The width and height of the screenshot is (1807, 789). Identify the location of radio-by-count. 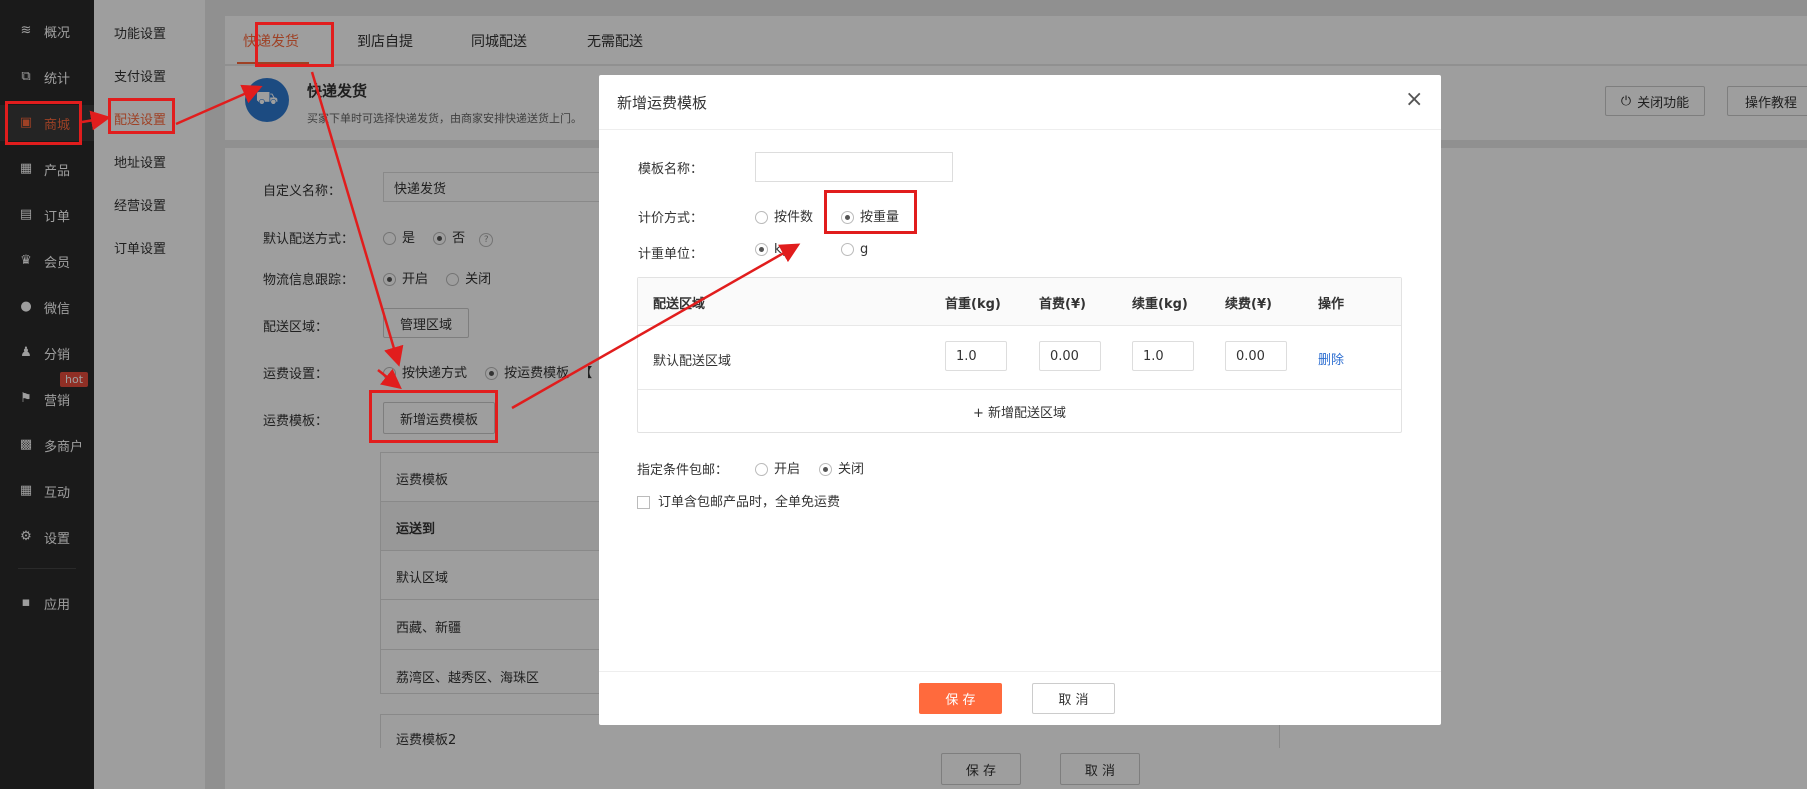
(761, 217).